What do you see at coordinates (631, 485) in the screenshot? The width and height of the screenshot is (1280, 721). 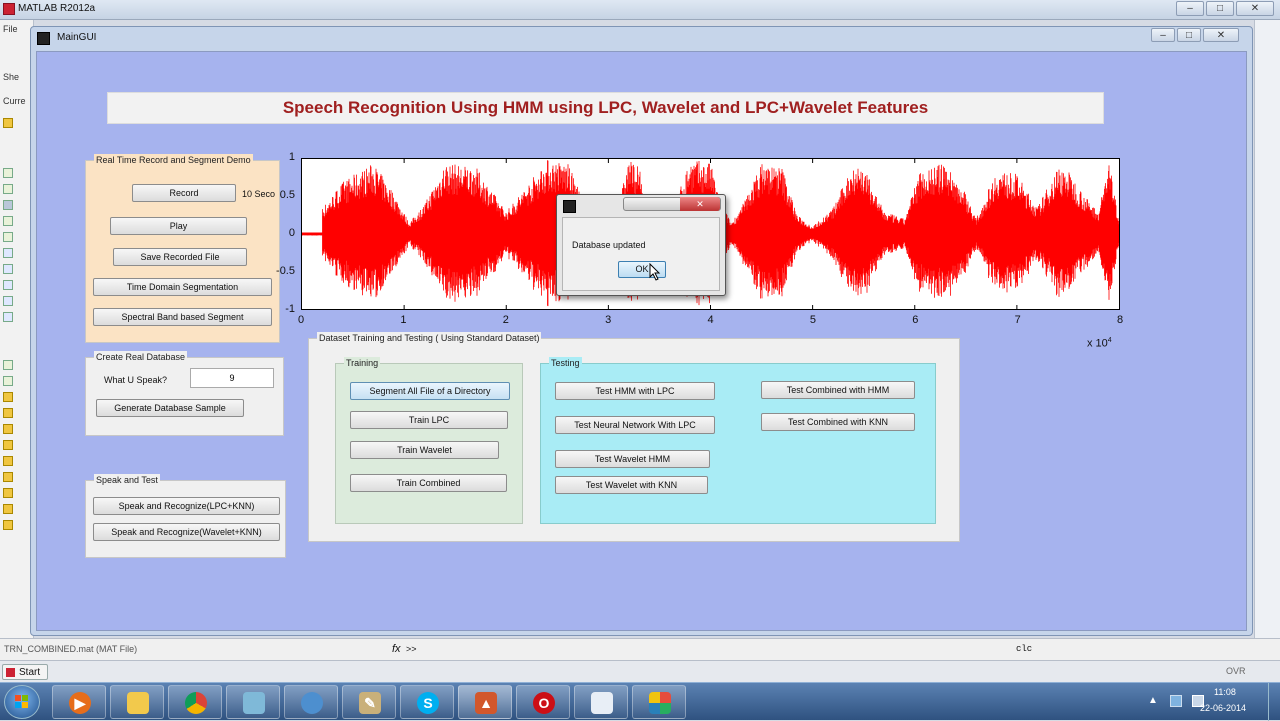 I see `test-wavelet-knn-button: Test Wavelet with KNN` at bounding box center [631, 485].